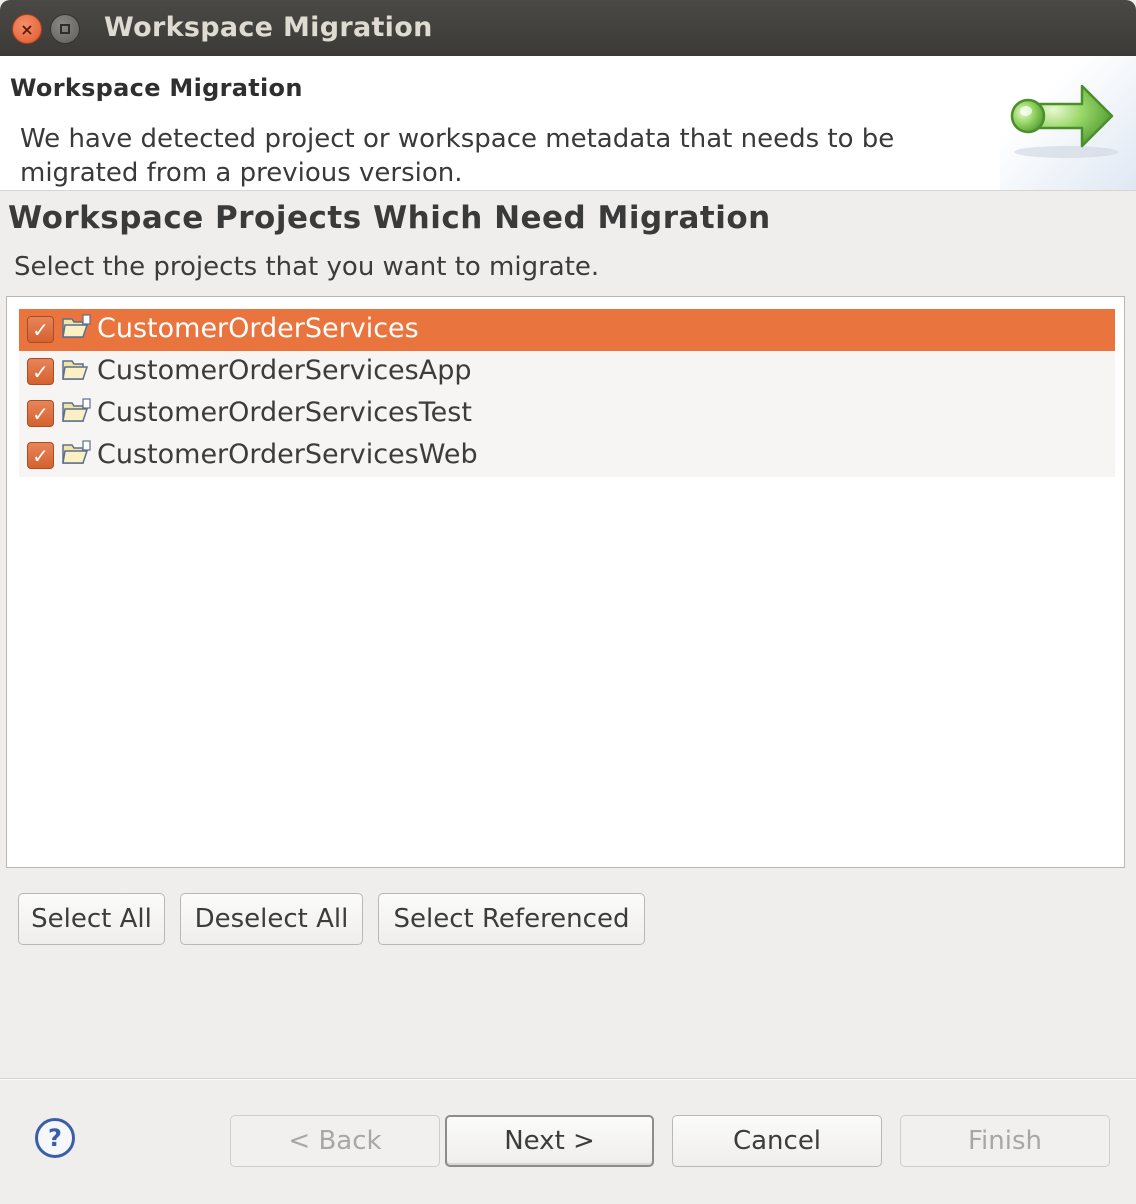  Describe the element at coordinates (287, 454) in the screenshot. I see `project-label: CustomerOrderServicesWeb` at that location.